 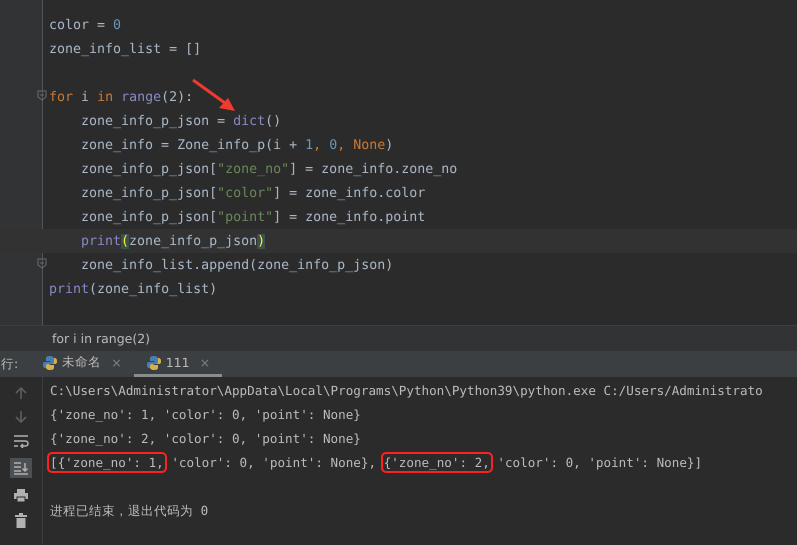 I want to click on console-output: 'color': 0, 'point': None}], so click(x=599, y=462).